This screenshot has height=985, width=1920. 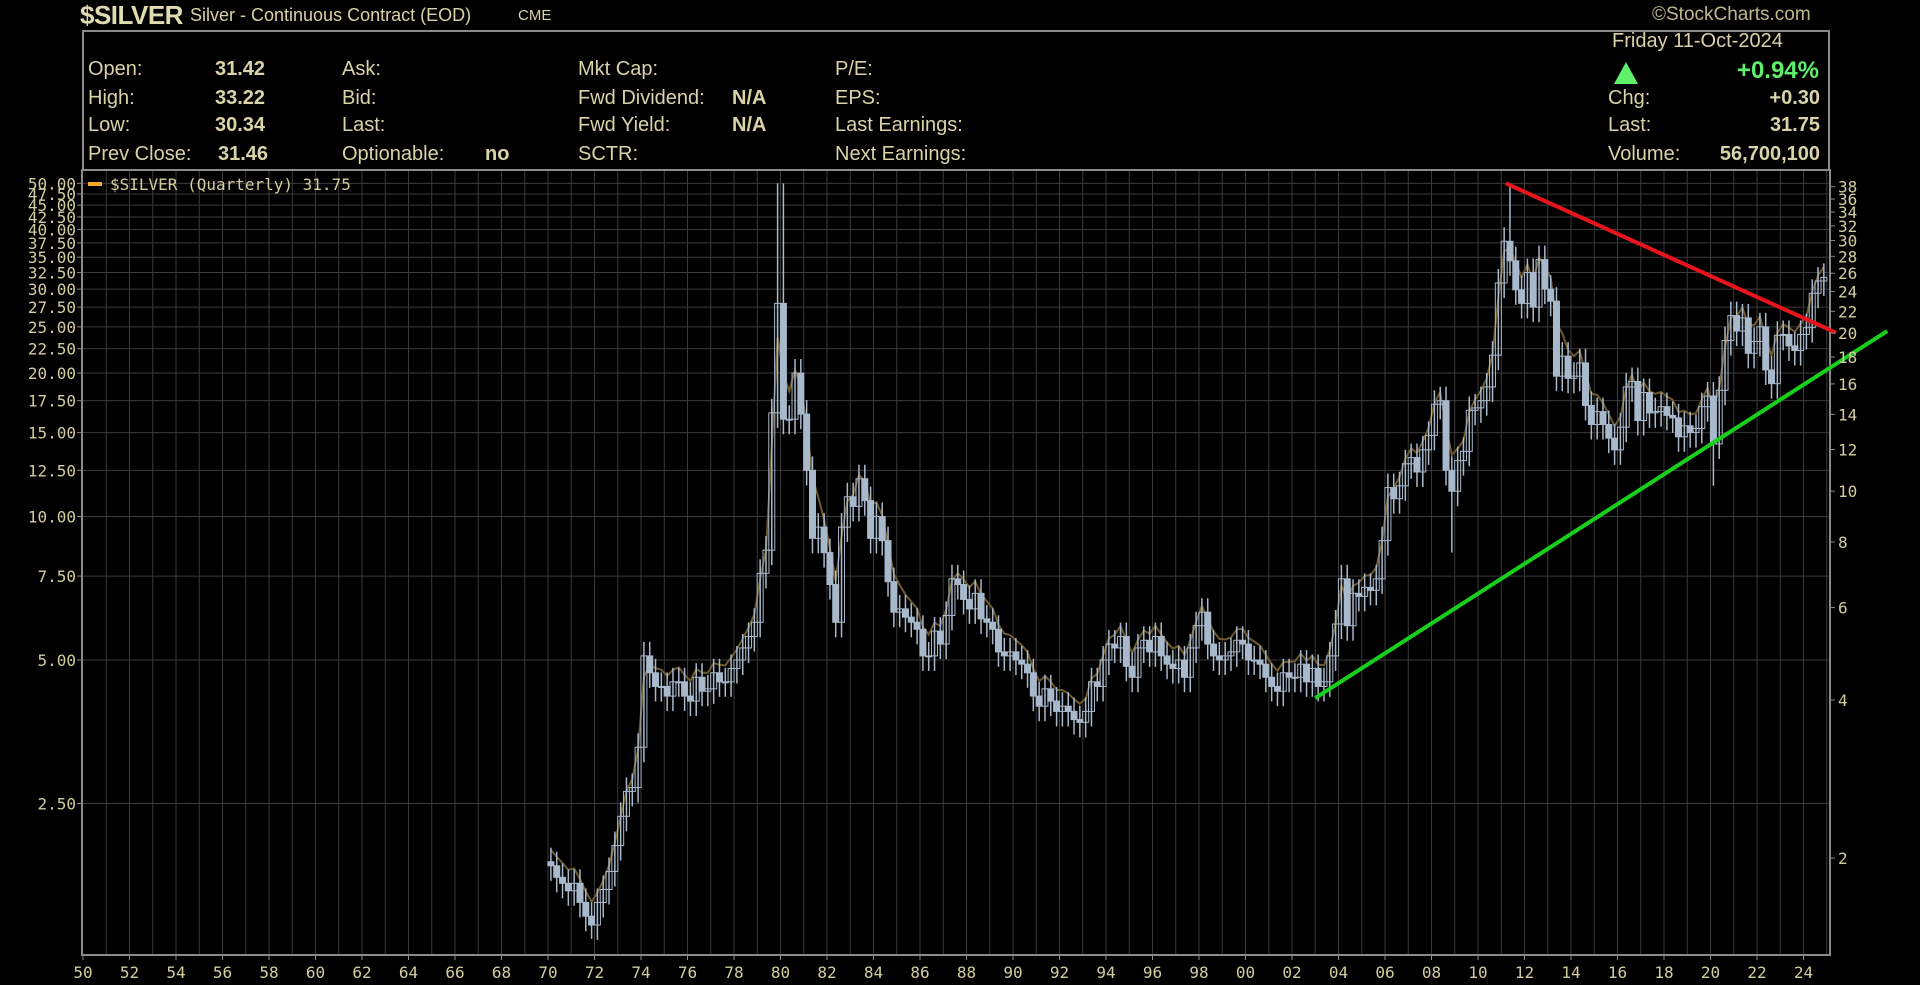 I want to click on x-tick-label: 18, so click(x=1663, y=972).